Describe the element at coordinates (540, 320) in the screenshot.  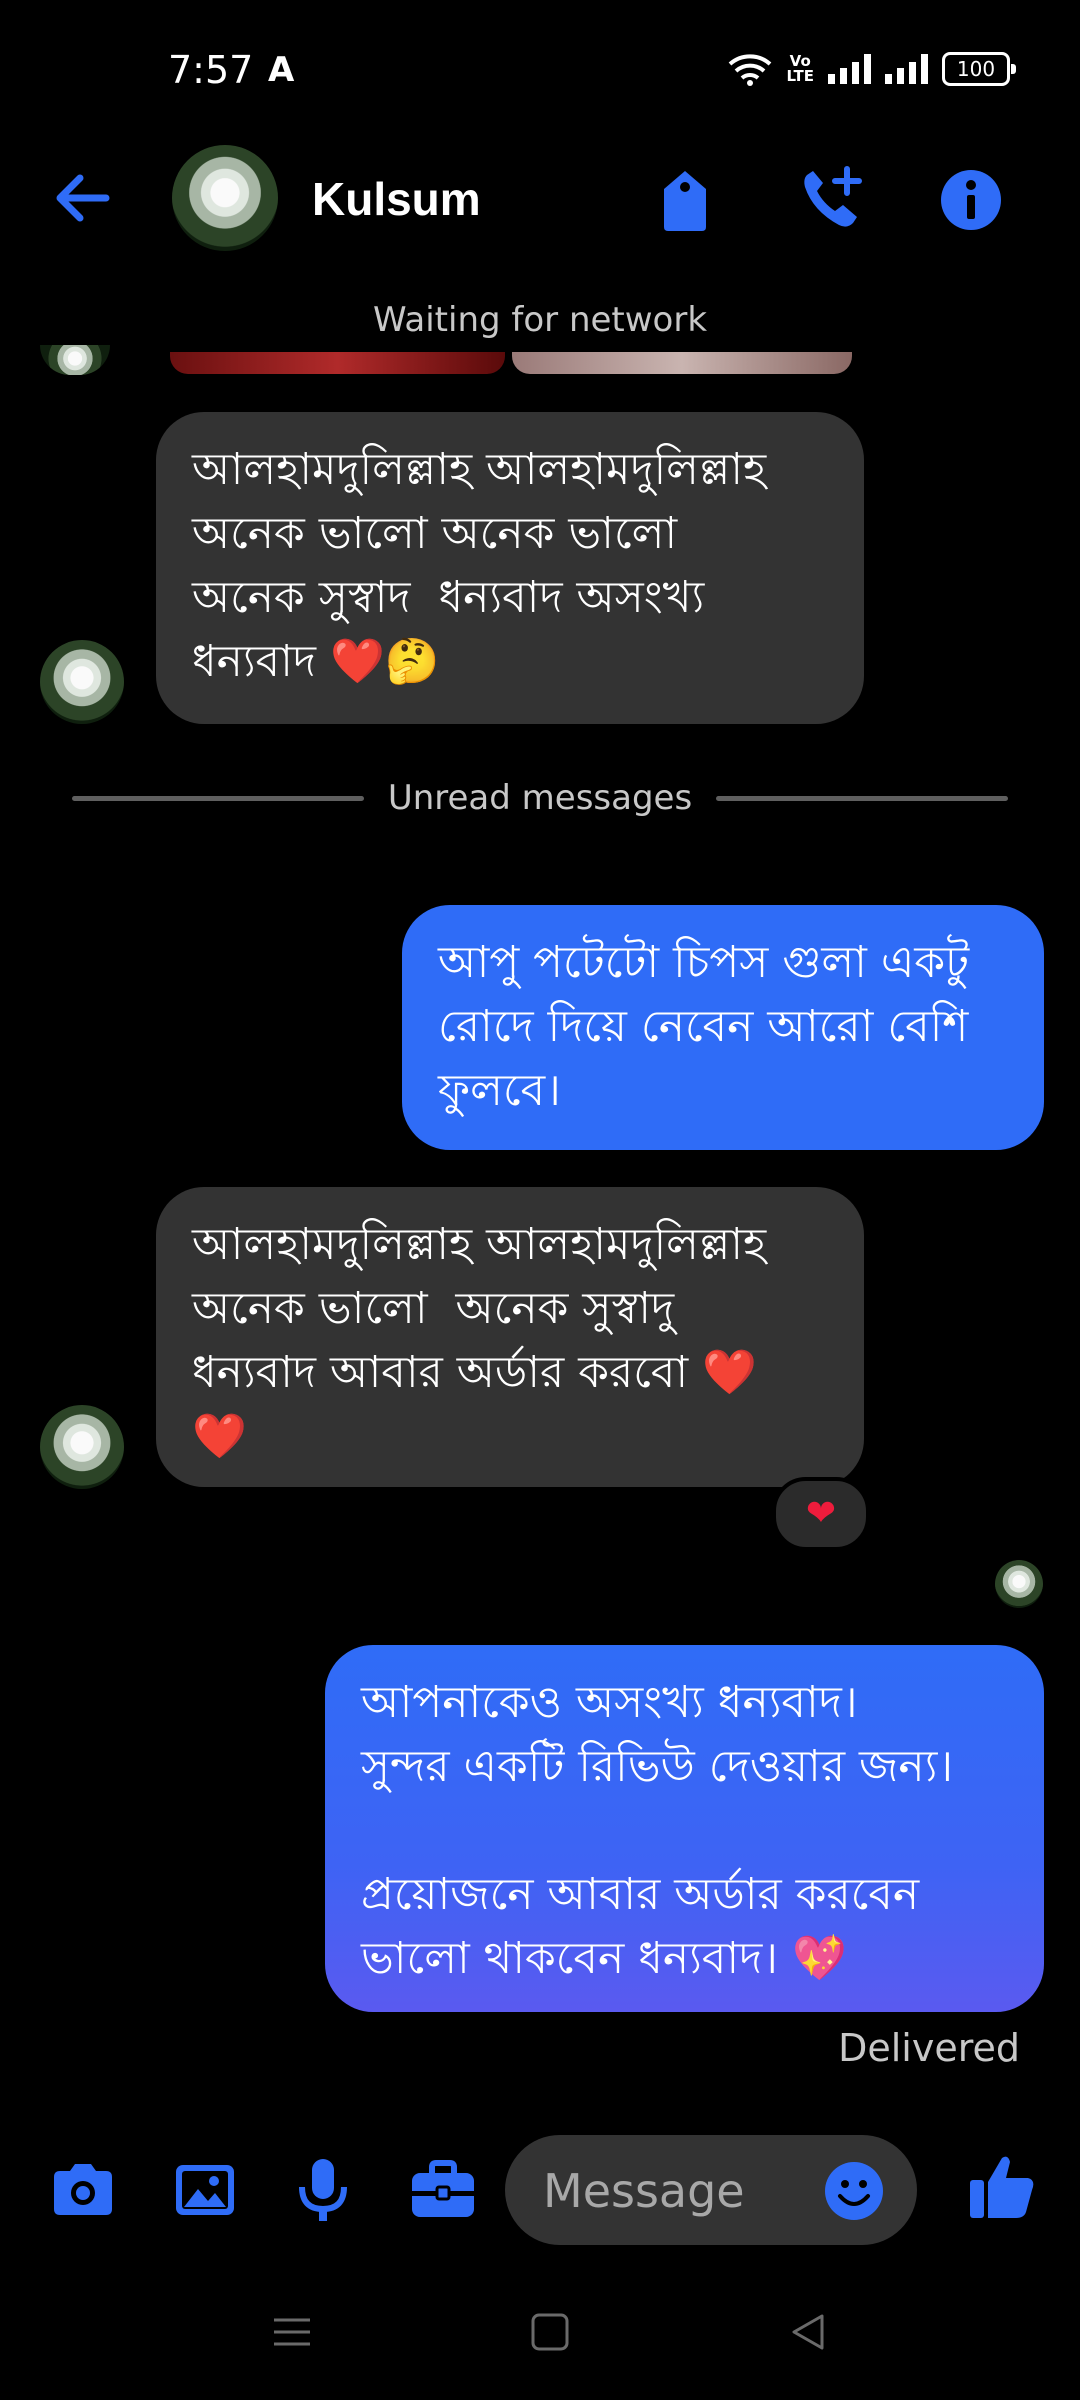
I see `network-status: Waiting for network` at that location.